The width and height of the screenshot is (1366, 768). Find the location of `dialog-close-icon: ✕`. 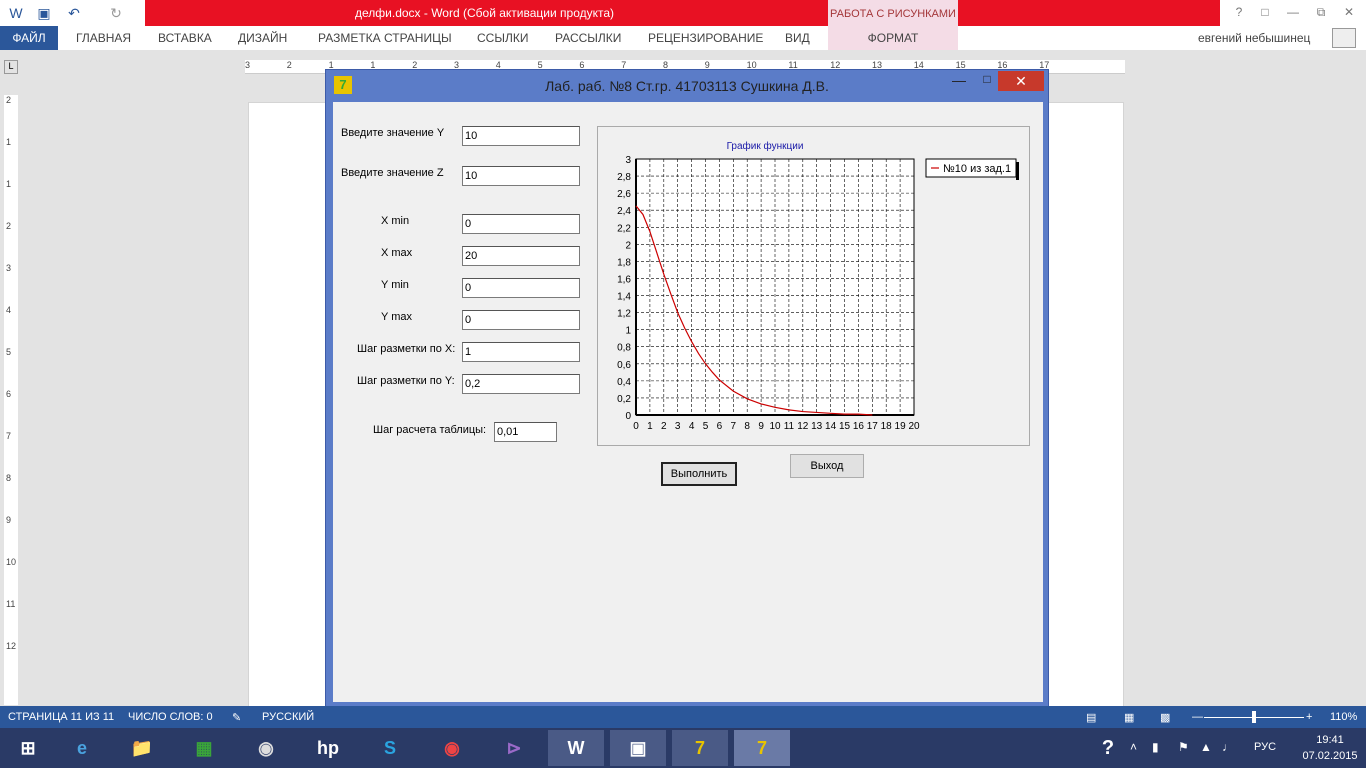

dialog-close-icon: ✕ is located at coordinates (1021, 81).